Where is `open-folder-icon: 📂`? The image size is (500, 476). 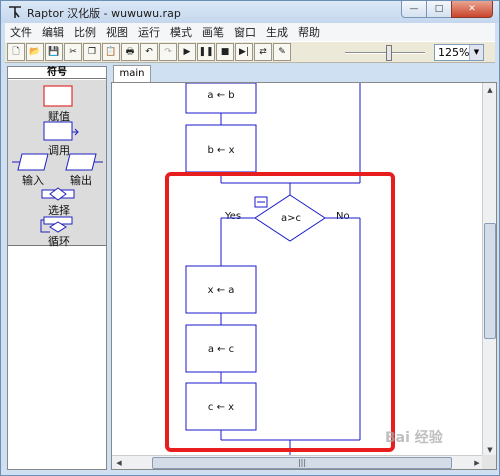 open-folder-icon: 📂 is located at coordinates (35, 52).